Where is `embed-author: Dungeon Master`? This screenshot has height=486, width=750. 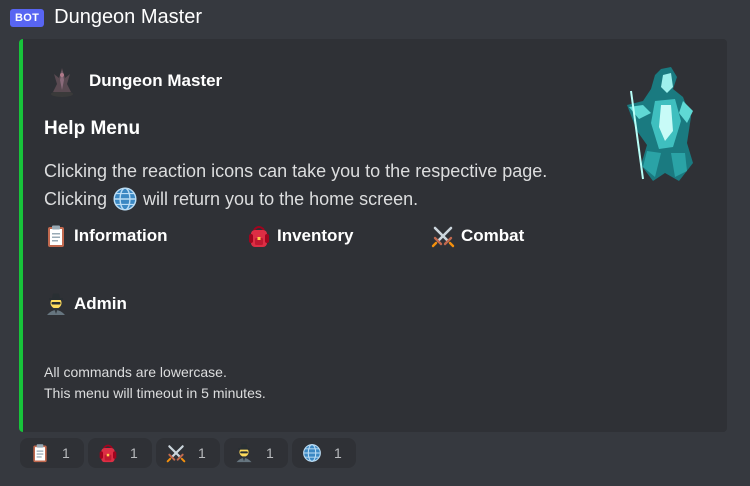
embed-author: Dungeon Master is located at coordinates (135, 81).